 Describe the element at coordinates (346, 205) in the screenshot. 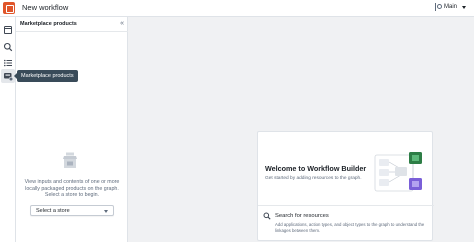

I see `divider` at that location.